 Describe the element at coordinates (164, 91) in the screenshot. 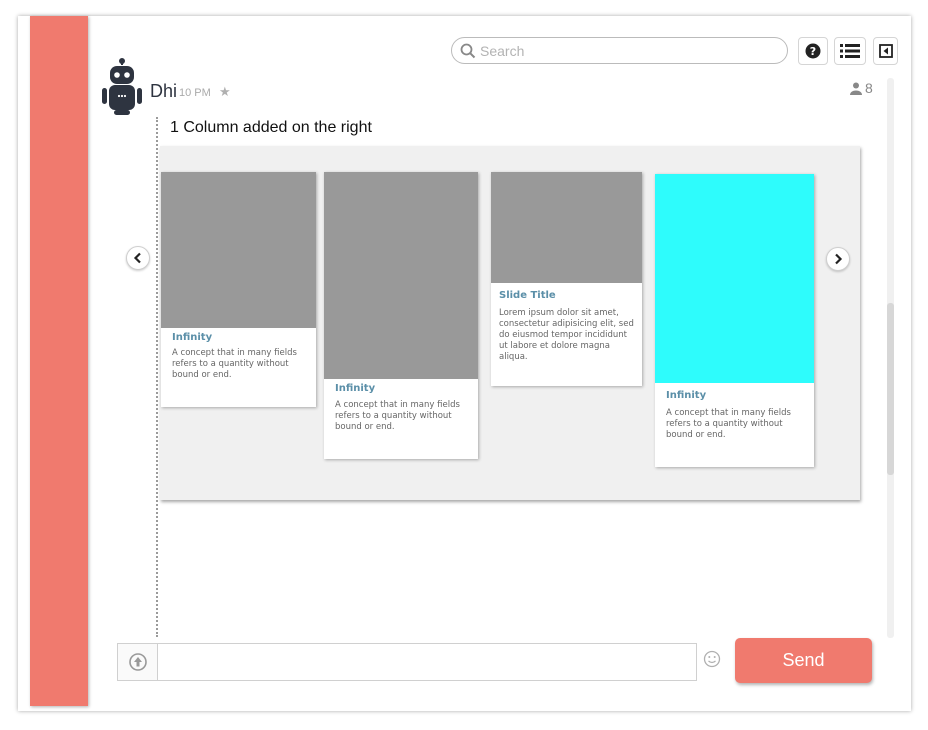

I see `sender-name: Dhi` at that location.